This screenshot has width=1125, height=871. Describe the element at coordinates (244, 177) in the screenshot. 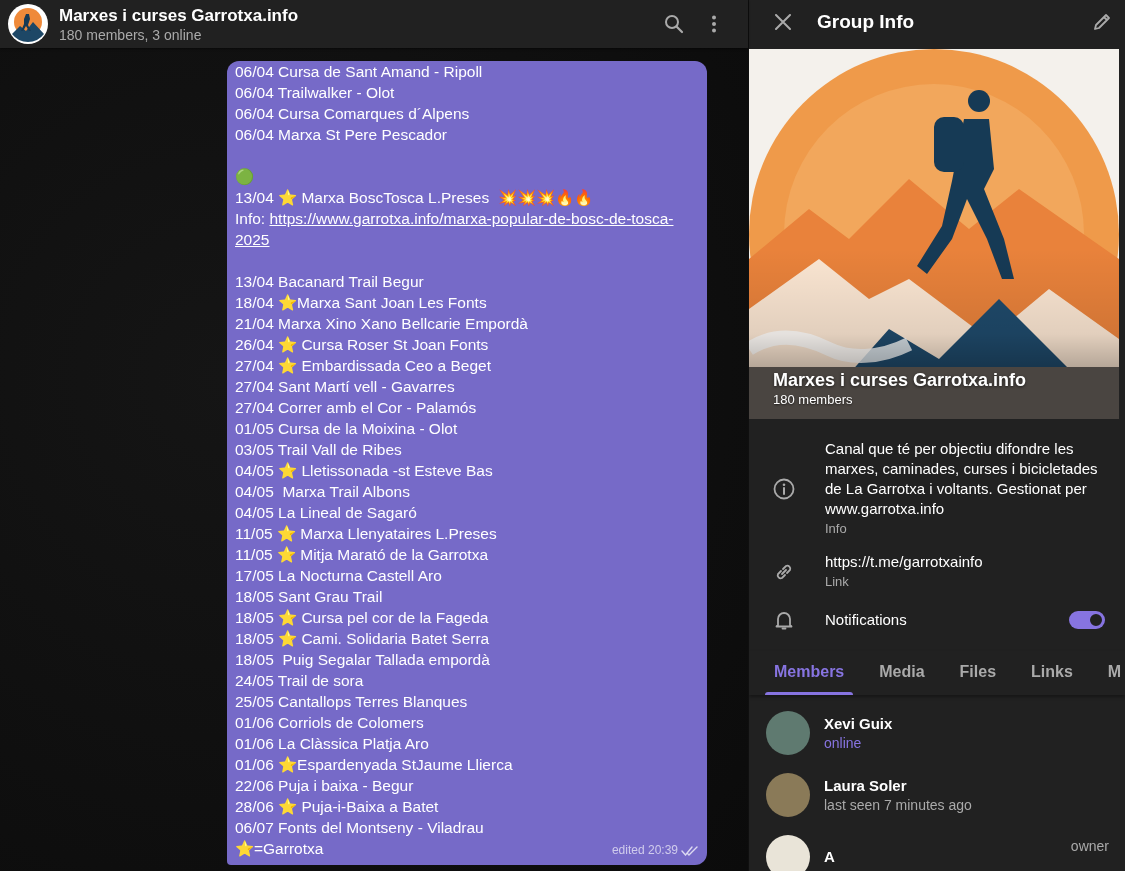

I see `message-line: 🟢` at that location.